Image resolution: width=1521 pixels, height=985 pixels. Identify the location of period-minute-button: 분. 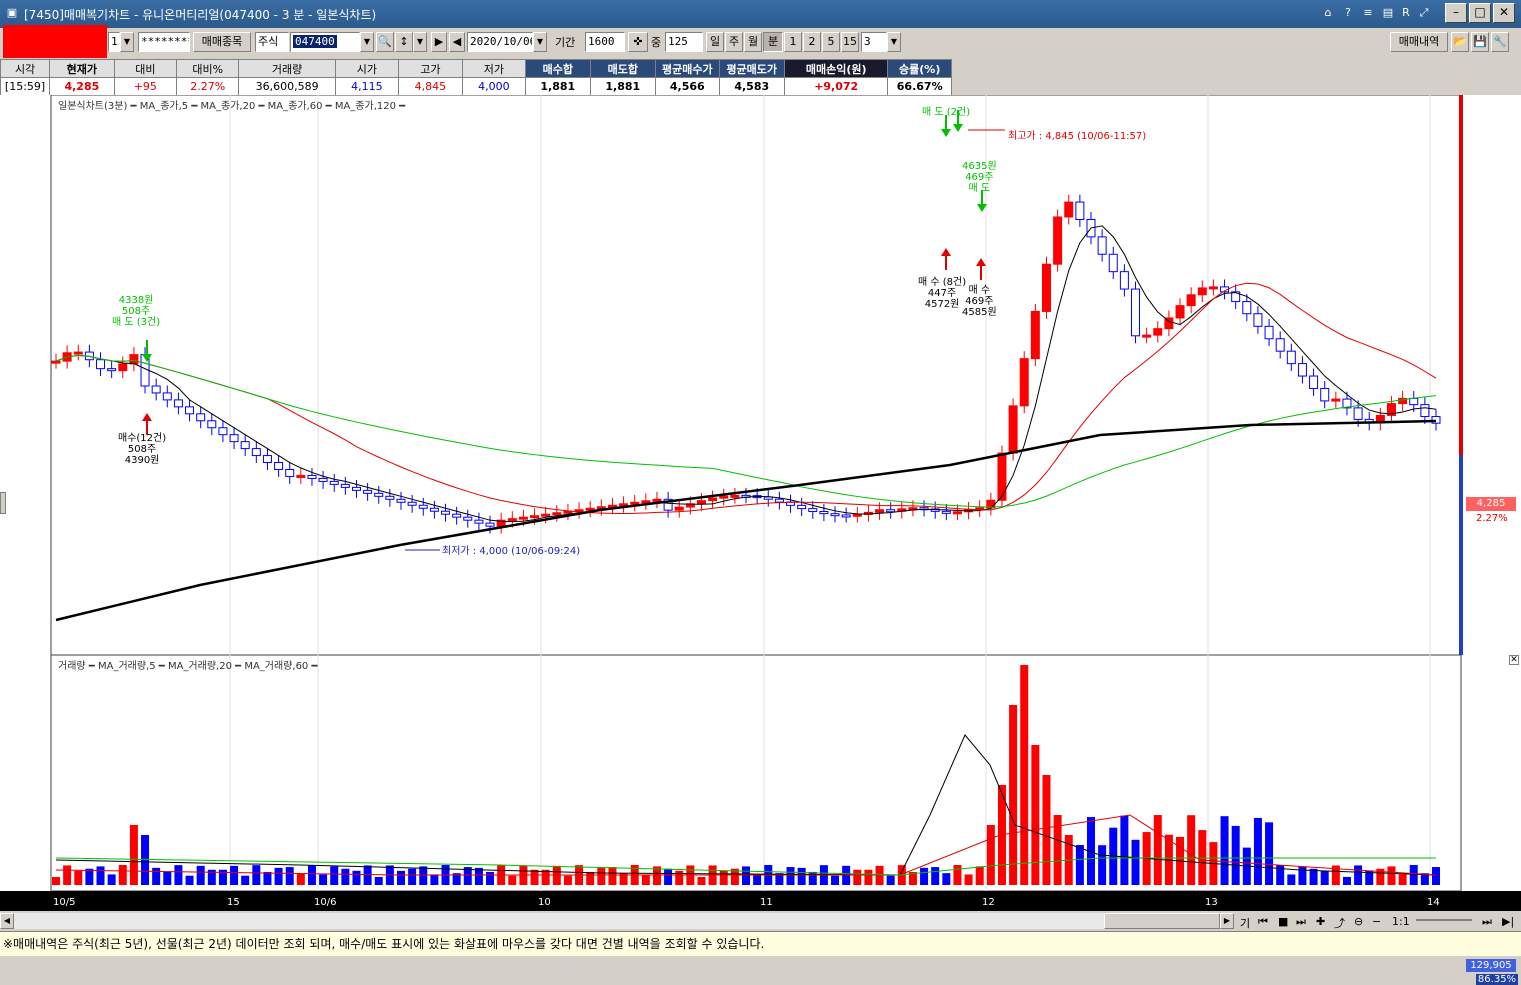
(773, 42).